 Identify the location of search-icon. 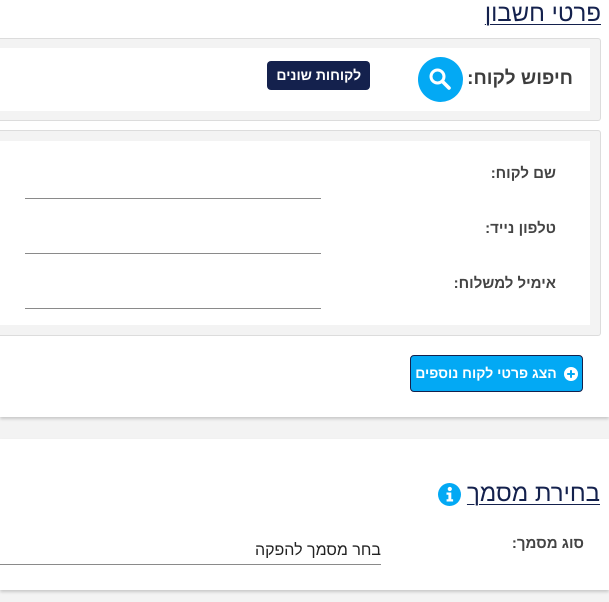
(441, 79).